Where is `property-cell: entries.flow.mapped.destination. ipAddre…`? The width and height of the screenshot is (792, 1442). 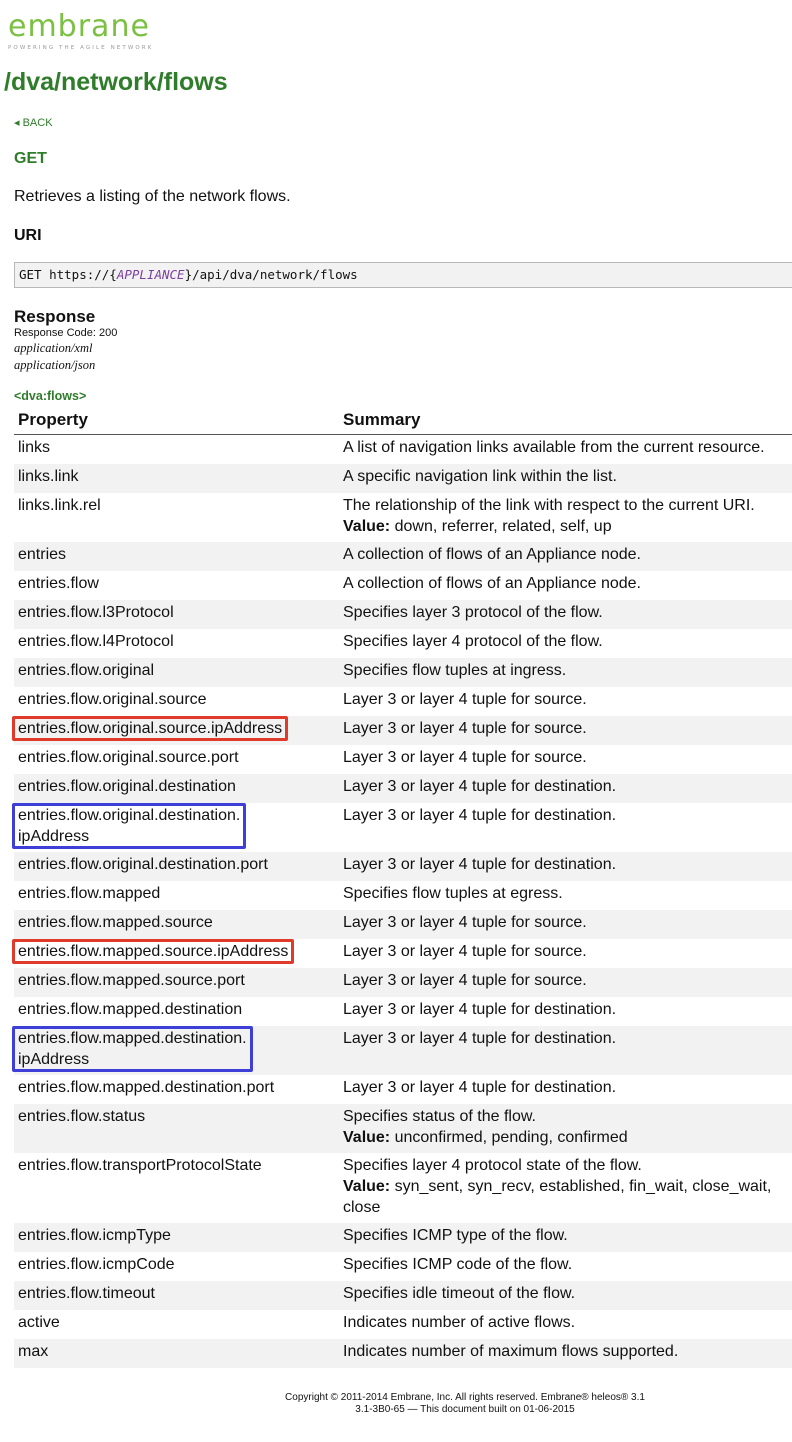
property-cell: entries.flow.mapped.destination. ipAddre… is located at coordinates (176, 1050).